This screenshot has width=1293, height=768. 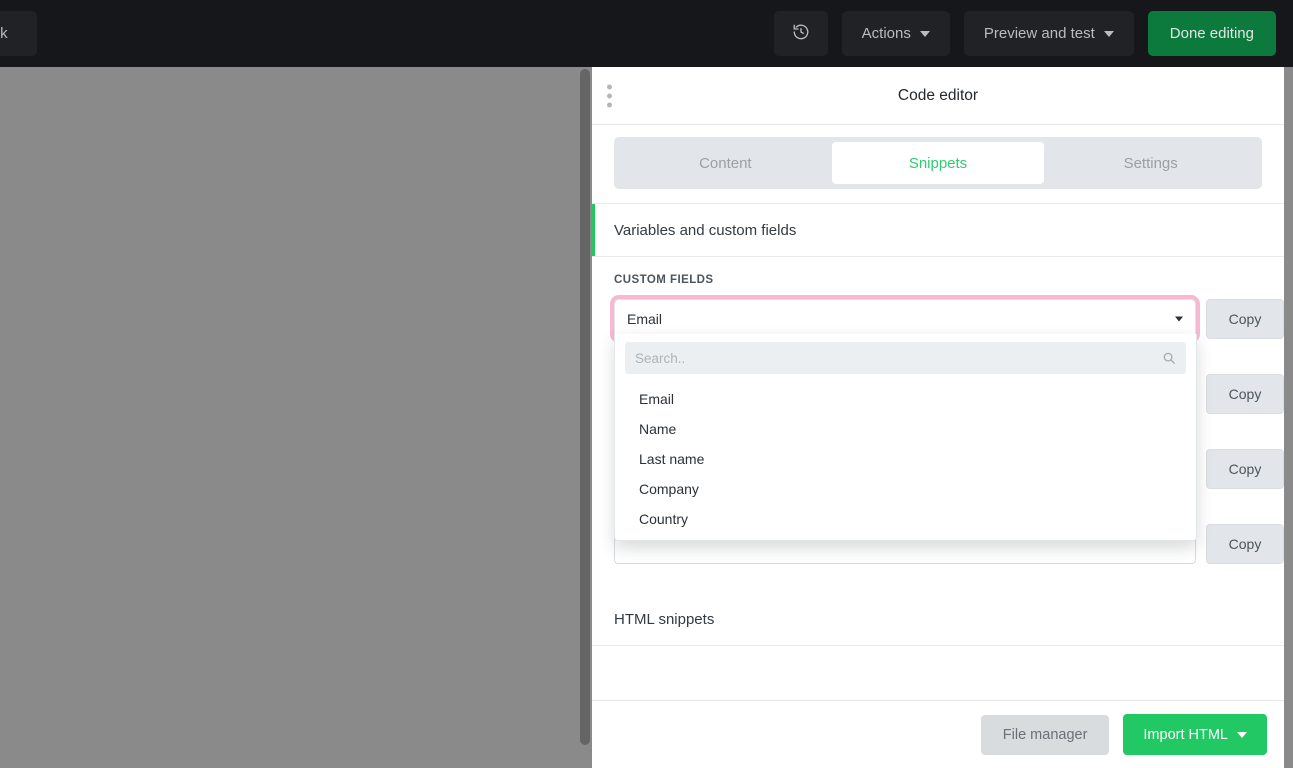 What do you see at coordinates (645, 319) in the screenshot?
I see `custom-field-select-value: Email` at bounding box center [645, 319].